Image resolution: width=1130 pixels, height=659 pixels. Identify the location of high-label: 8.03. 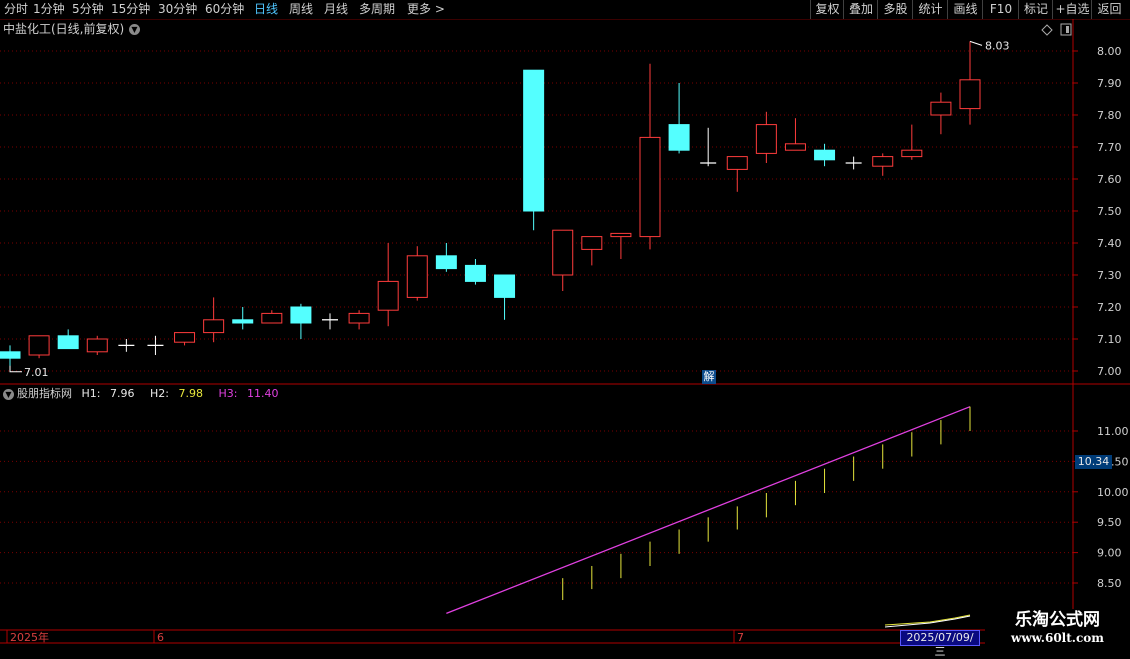
(997, 45).